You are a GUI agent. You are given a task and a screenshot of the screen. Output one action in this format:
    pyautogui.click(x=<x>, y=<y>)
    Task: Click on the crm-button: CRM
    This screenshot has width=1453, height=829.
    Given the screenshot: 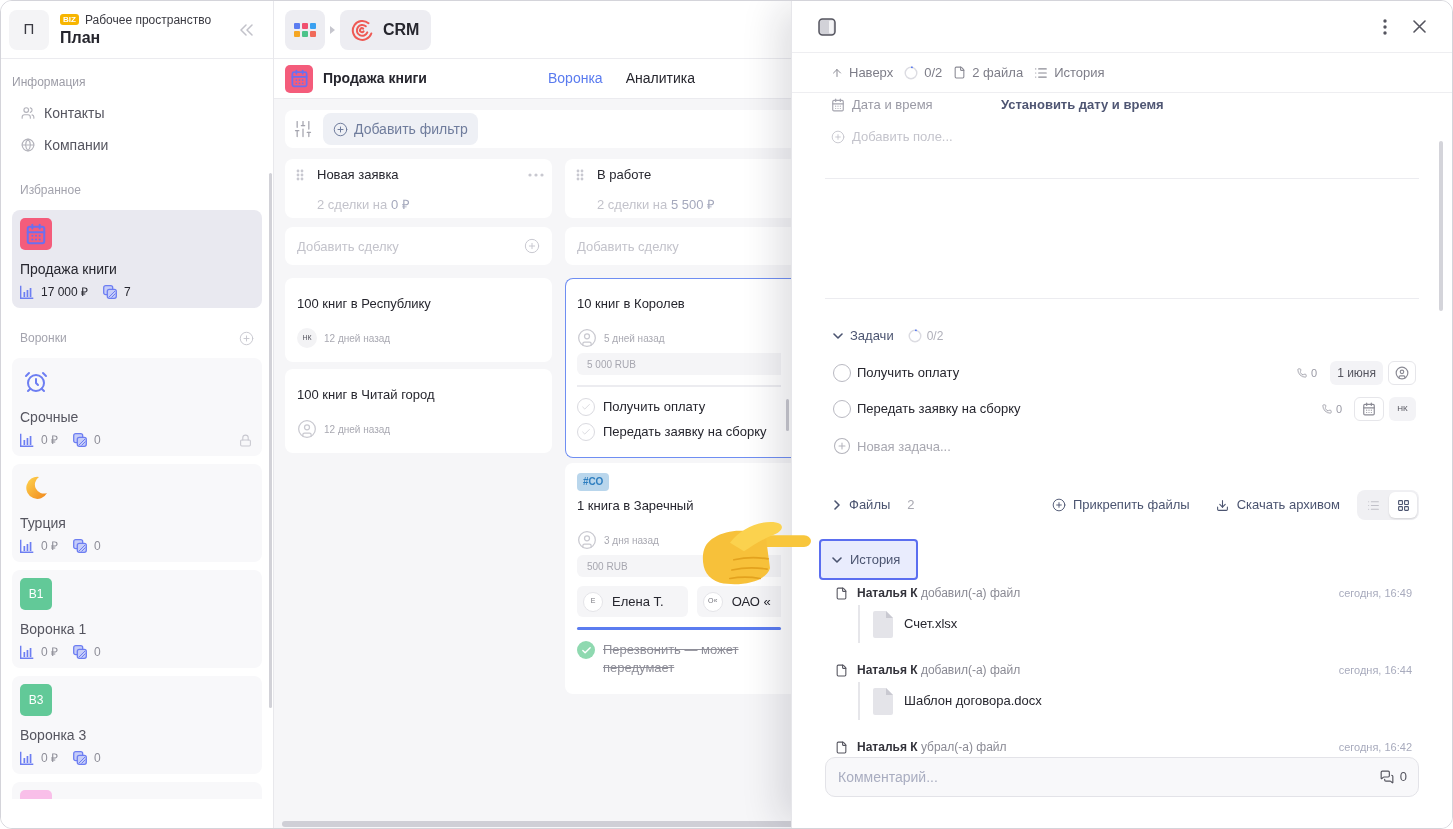 What is the action you would take?
    pyautogui.click(x=386, y=29)
    